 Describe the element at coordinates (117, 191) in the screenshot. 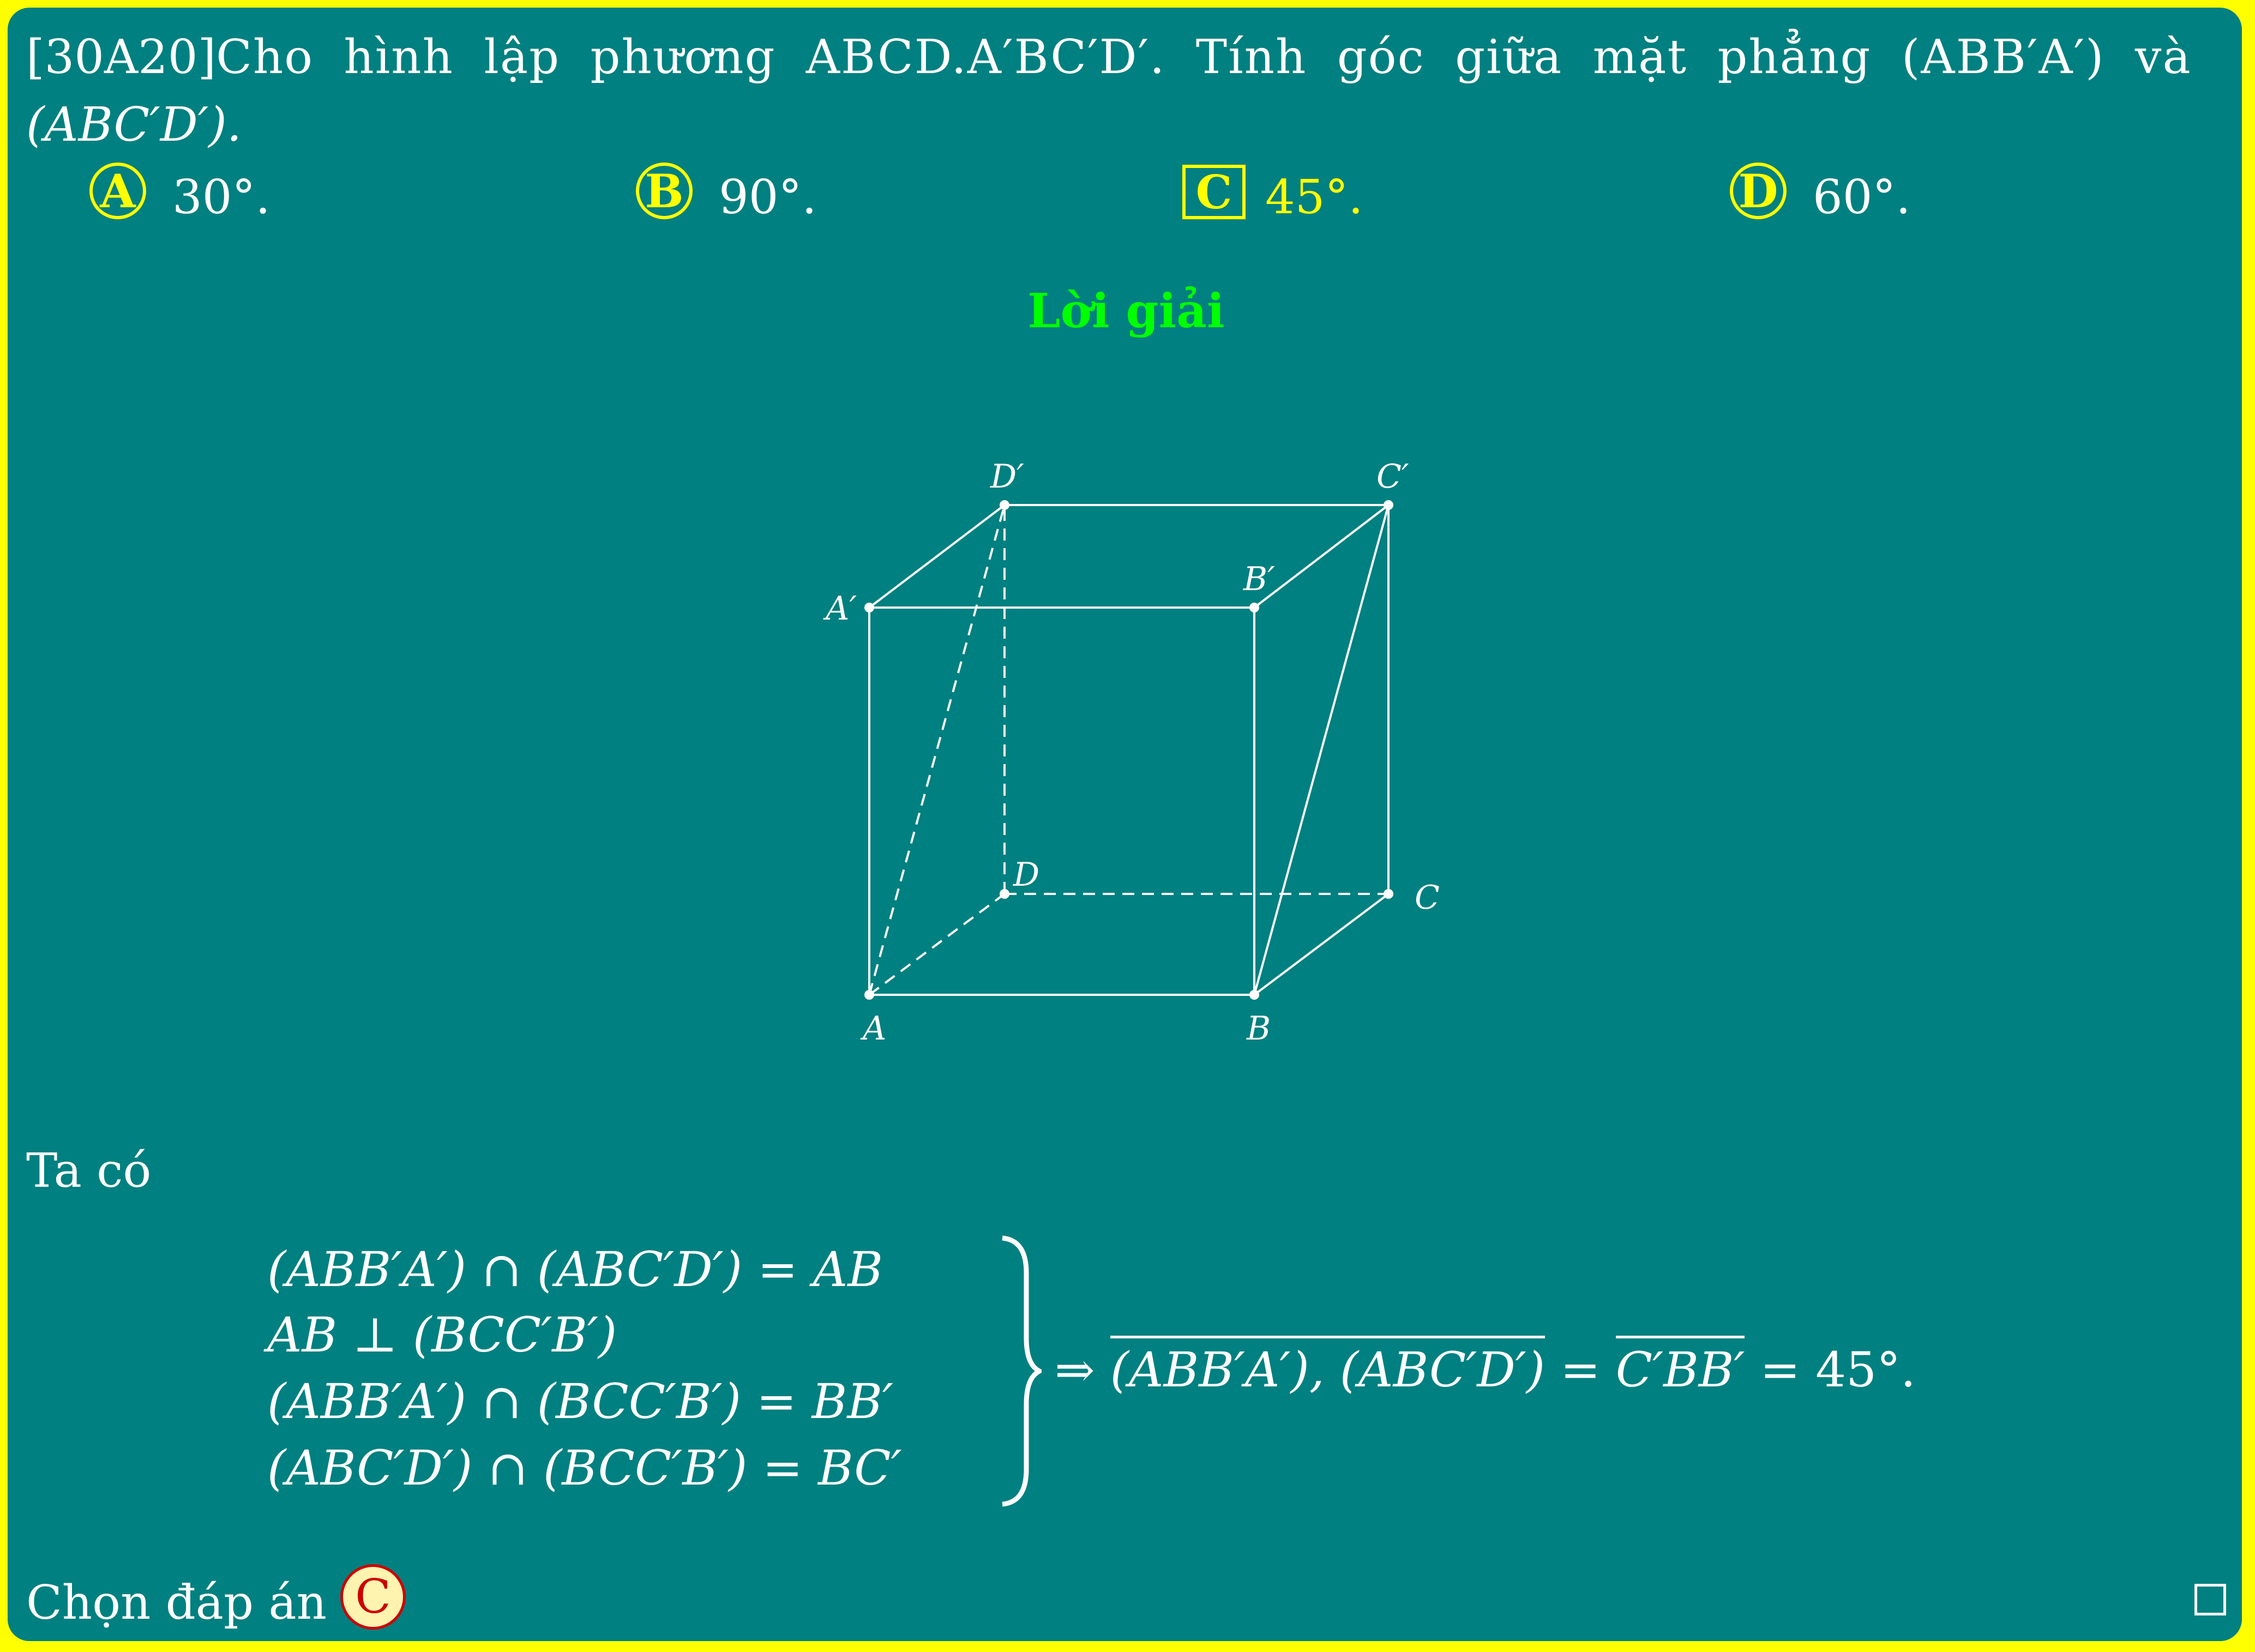

I see `option-a-badge: A` at that location.